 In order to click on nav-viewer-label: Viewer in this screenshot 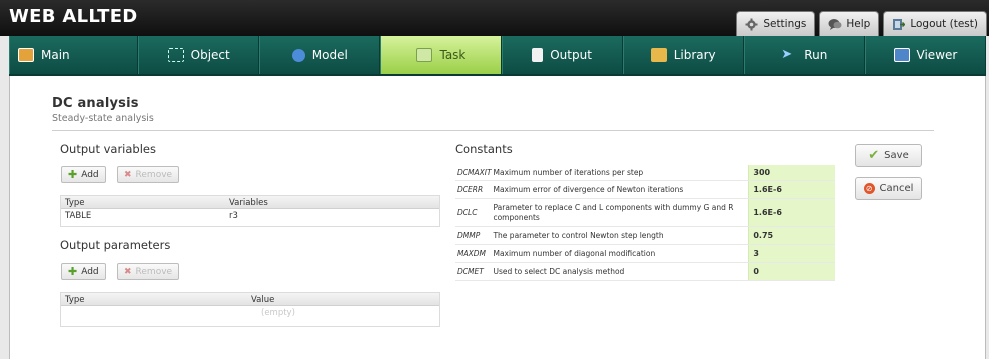, I will do `click(937, 55)`.